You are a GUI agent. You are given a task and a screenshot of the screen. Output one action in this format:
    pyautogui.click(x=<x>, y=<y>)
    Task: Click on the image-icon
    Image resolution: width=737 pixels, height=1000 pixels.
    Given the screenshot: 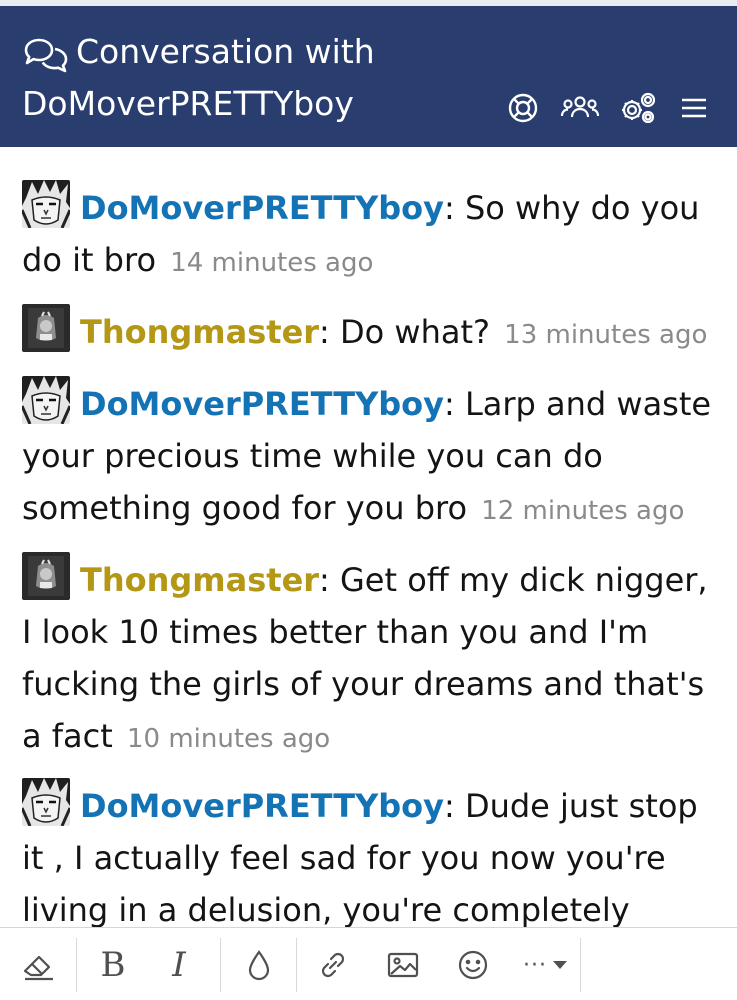 What is the action you would take?
    pyautogui.click(x=403, y=965)
    